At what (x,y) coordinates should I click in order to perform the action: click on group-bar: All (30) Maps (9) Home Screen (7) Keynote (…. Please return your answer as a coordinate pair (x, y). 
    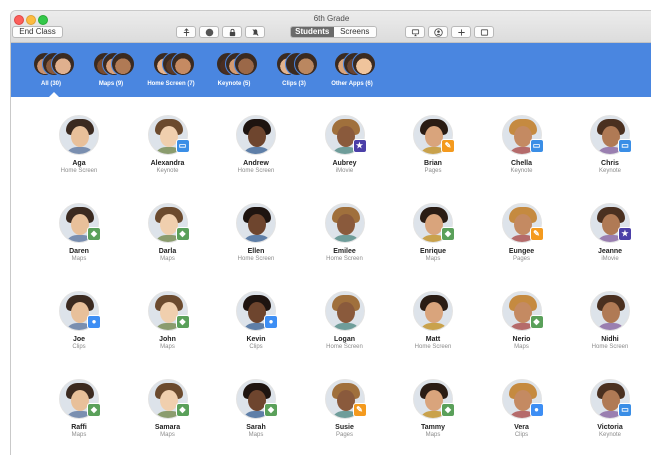
    Looking at the image, I should click on (331, 70).